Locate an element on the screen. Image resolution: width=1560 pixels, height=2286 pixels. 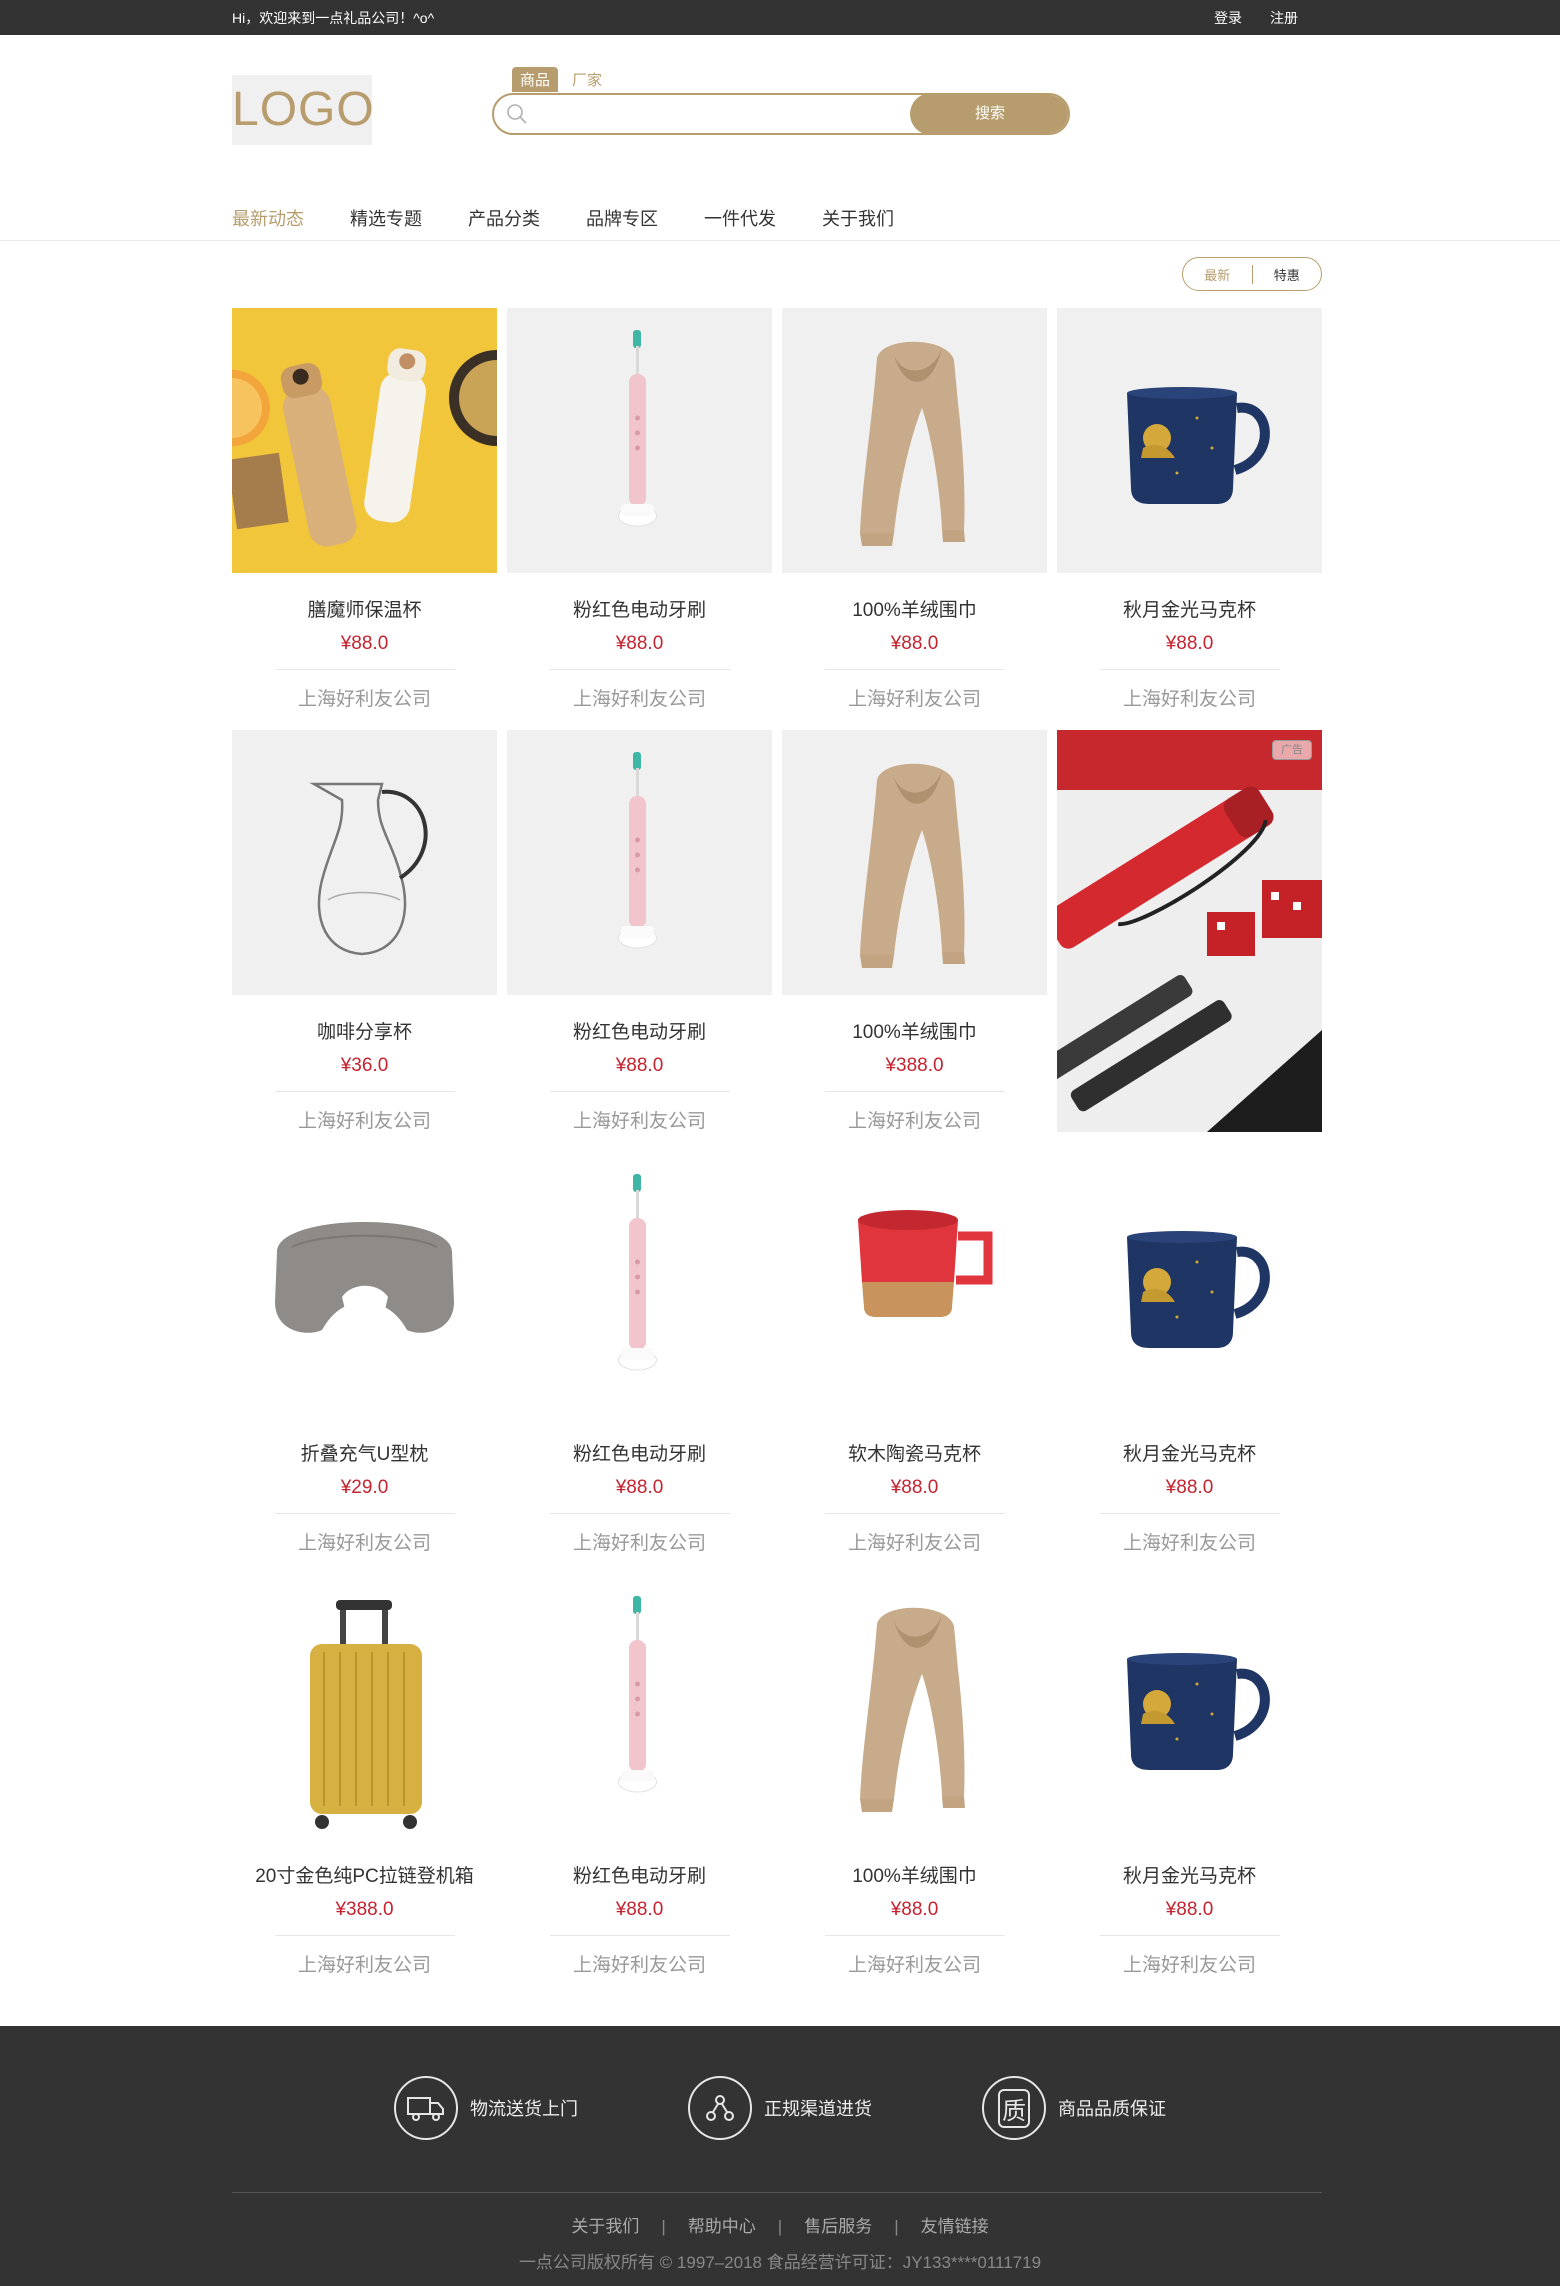
product-card: 20寸金色纯PC拉链登机箱 ¥388.0 上海好利友公司 is located at coordinates (364, 1775).